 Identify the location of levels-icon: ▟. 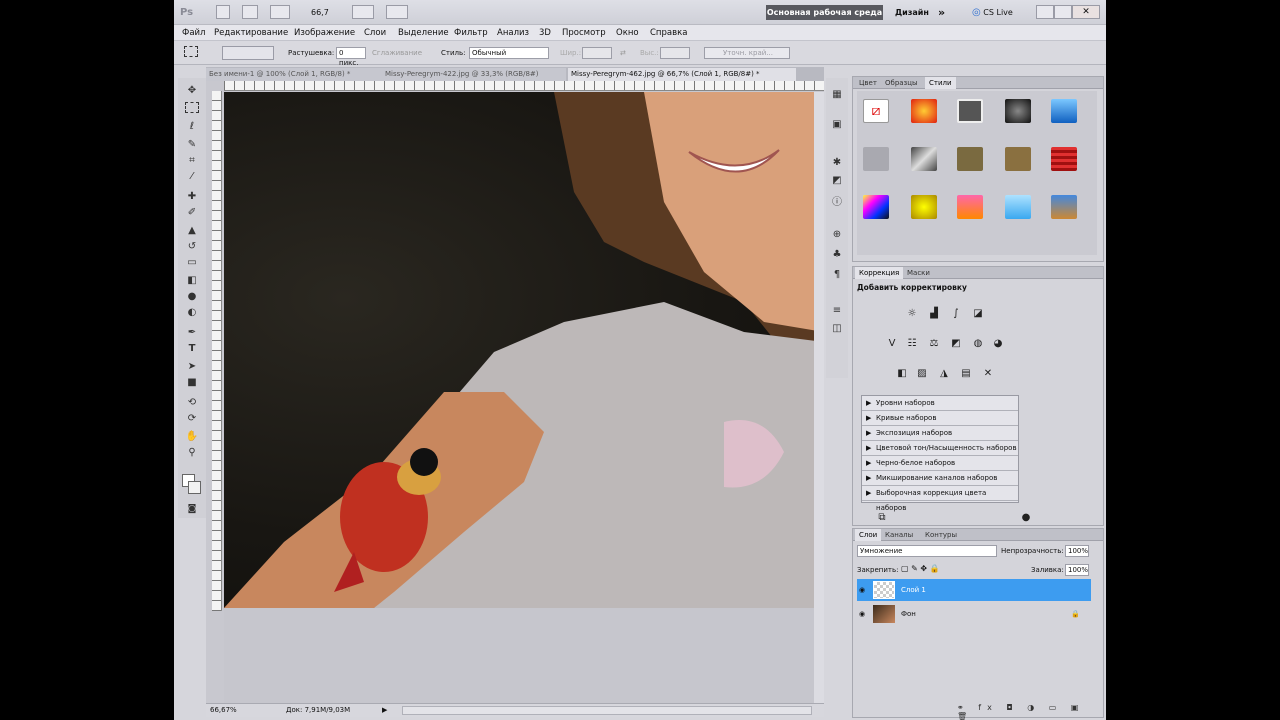
(934, 314).